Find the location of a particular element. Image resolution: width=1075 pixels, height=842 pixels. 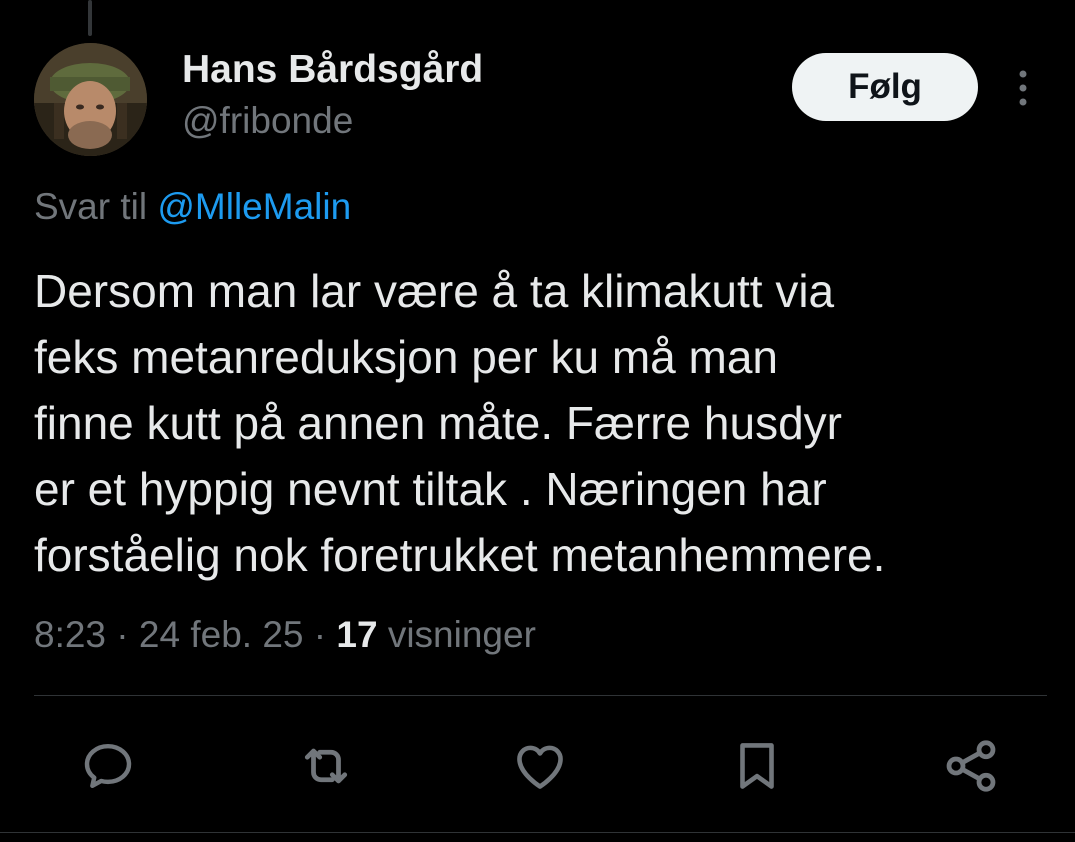

bookmark-icon is located at coordinates (757, 766).